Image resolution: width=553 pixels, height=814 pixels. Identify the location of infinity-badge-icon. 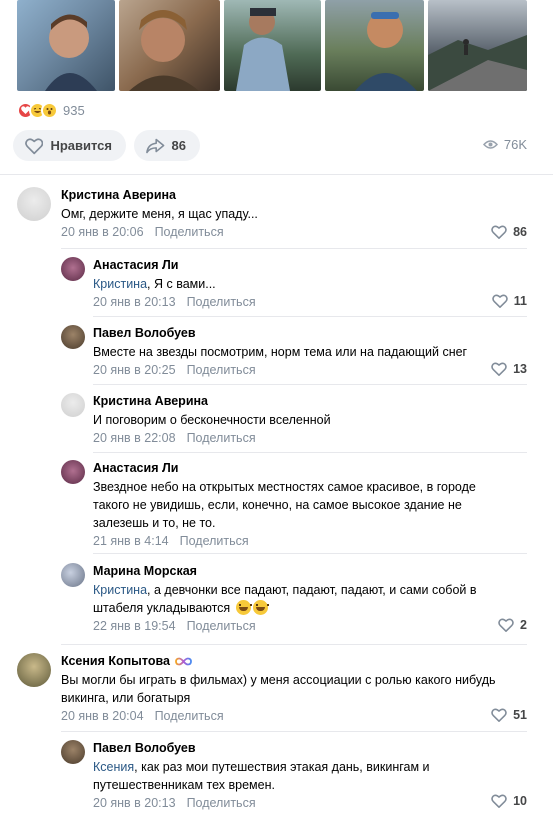
(183, 661).